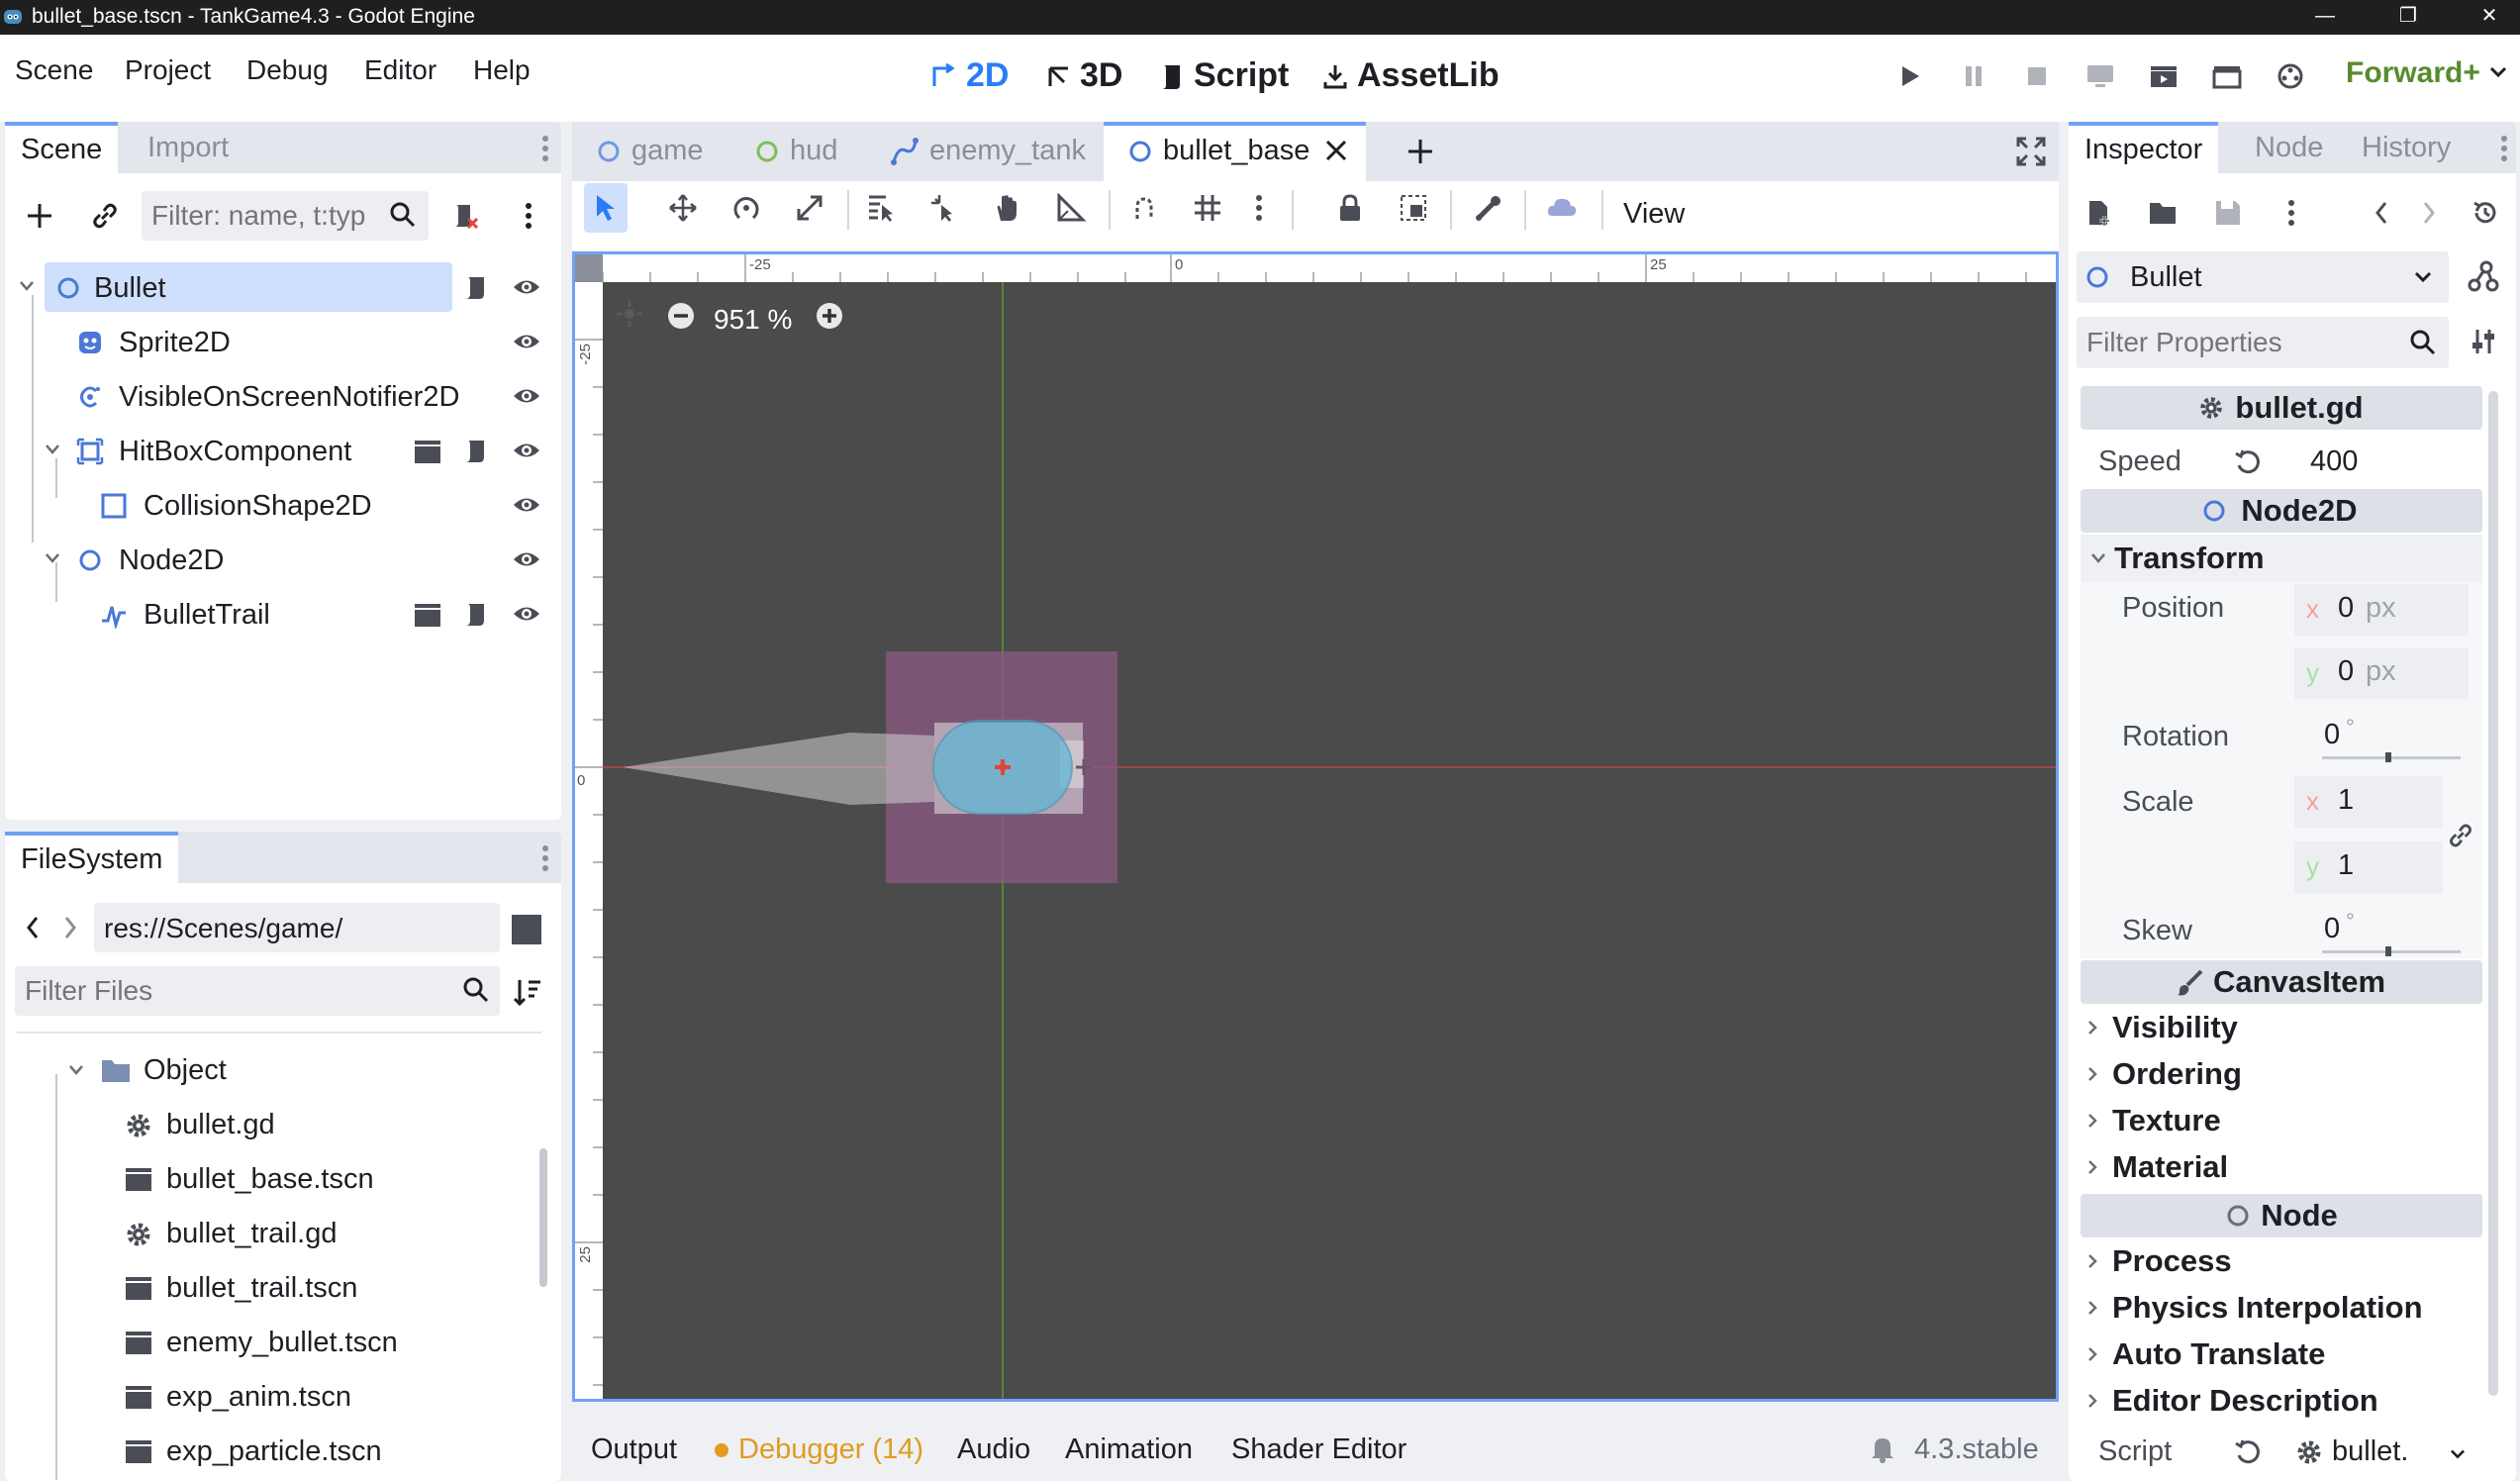 This screenshot has height=1481, width=2520. I want to click on scene-tab-hud: hud, so click(802, 151).